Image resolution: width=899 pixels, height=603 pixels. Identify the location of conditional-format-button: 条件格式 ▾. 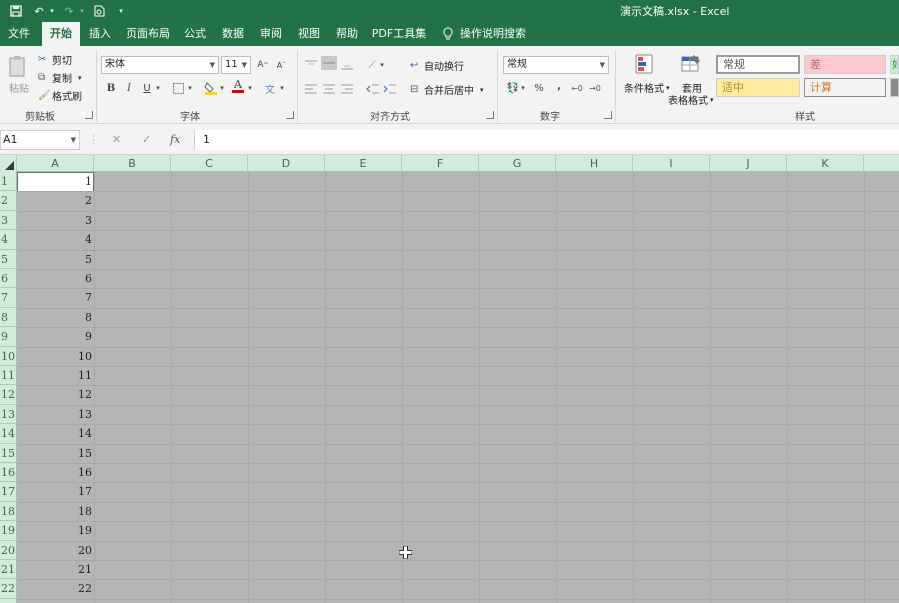
(647, 88).